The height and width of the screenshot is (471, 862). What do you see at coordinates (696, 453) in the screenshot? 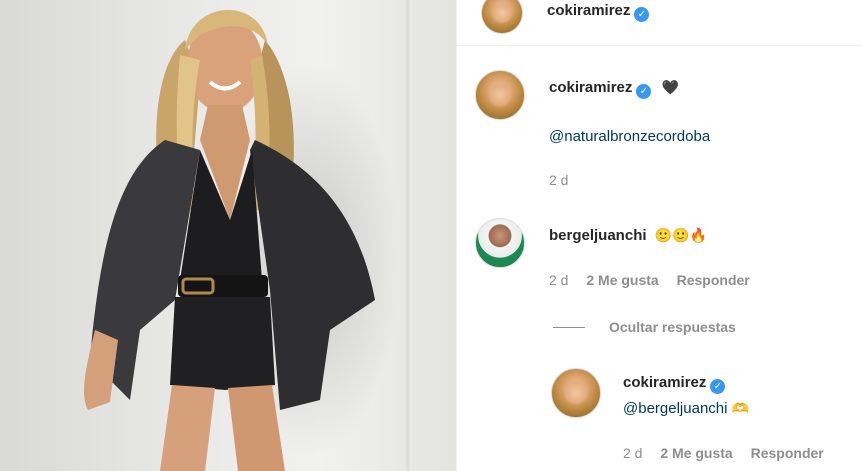
I see `reply-likes: 2 Me gusta` at bounding box center [696, 453].